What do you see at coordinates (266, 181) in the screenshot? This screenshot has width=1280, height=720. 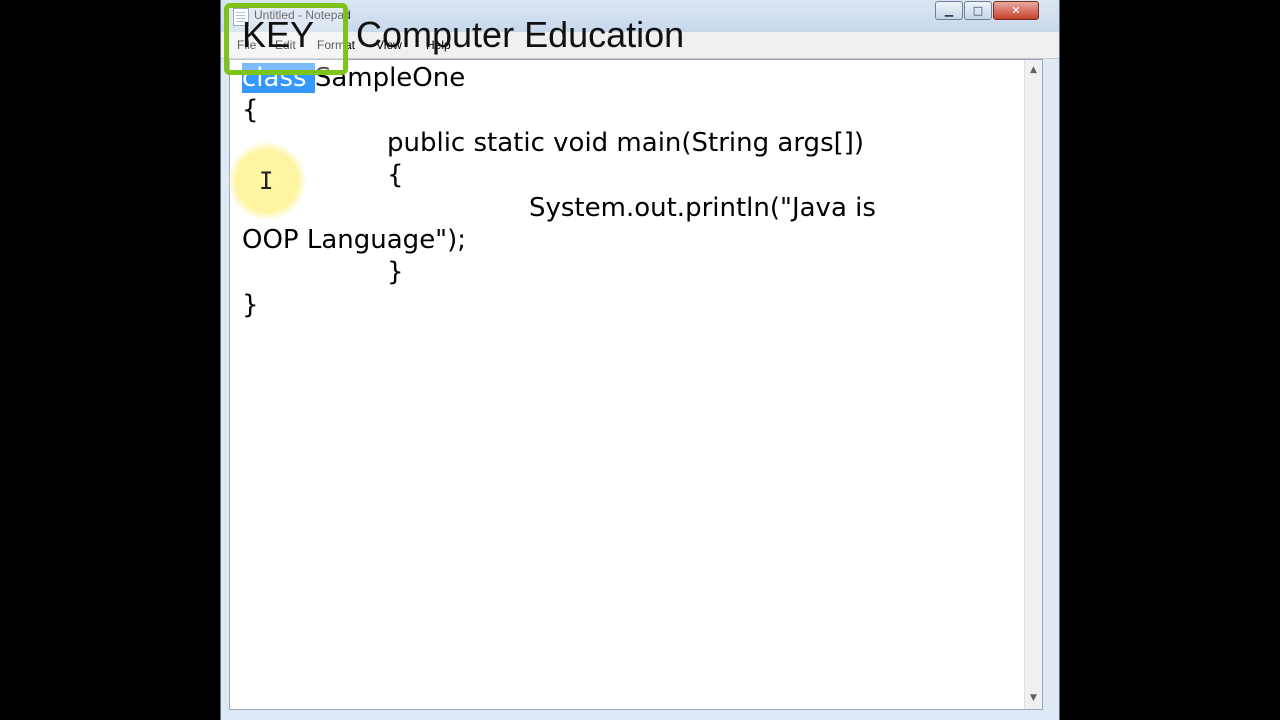 I see `text-cursor-icon: I` at bounding box center [266, 181].